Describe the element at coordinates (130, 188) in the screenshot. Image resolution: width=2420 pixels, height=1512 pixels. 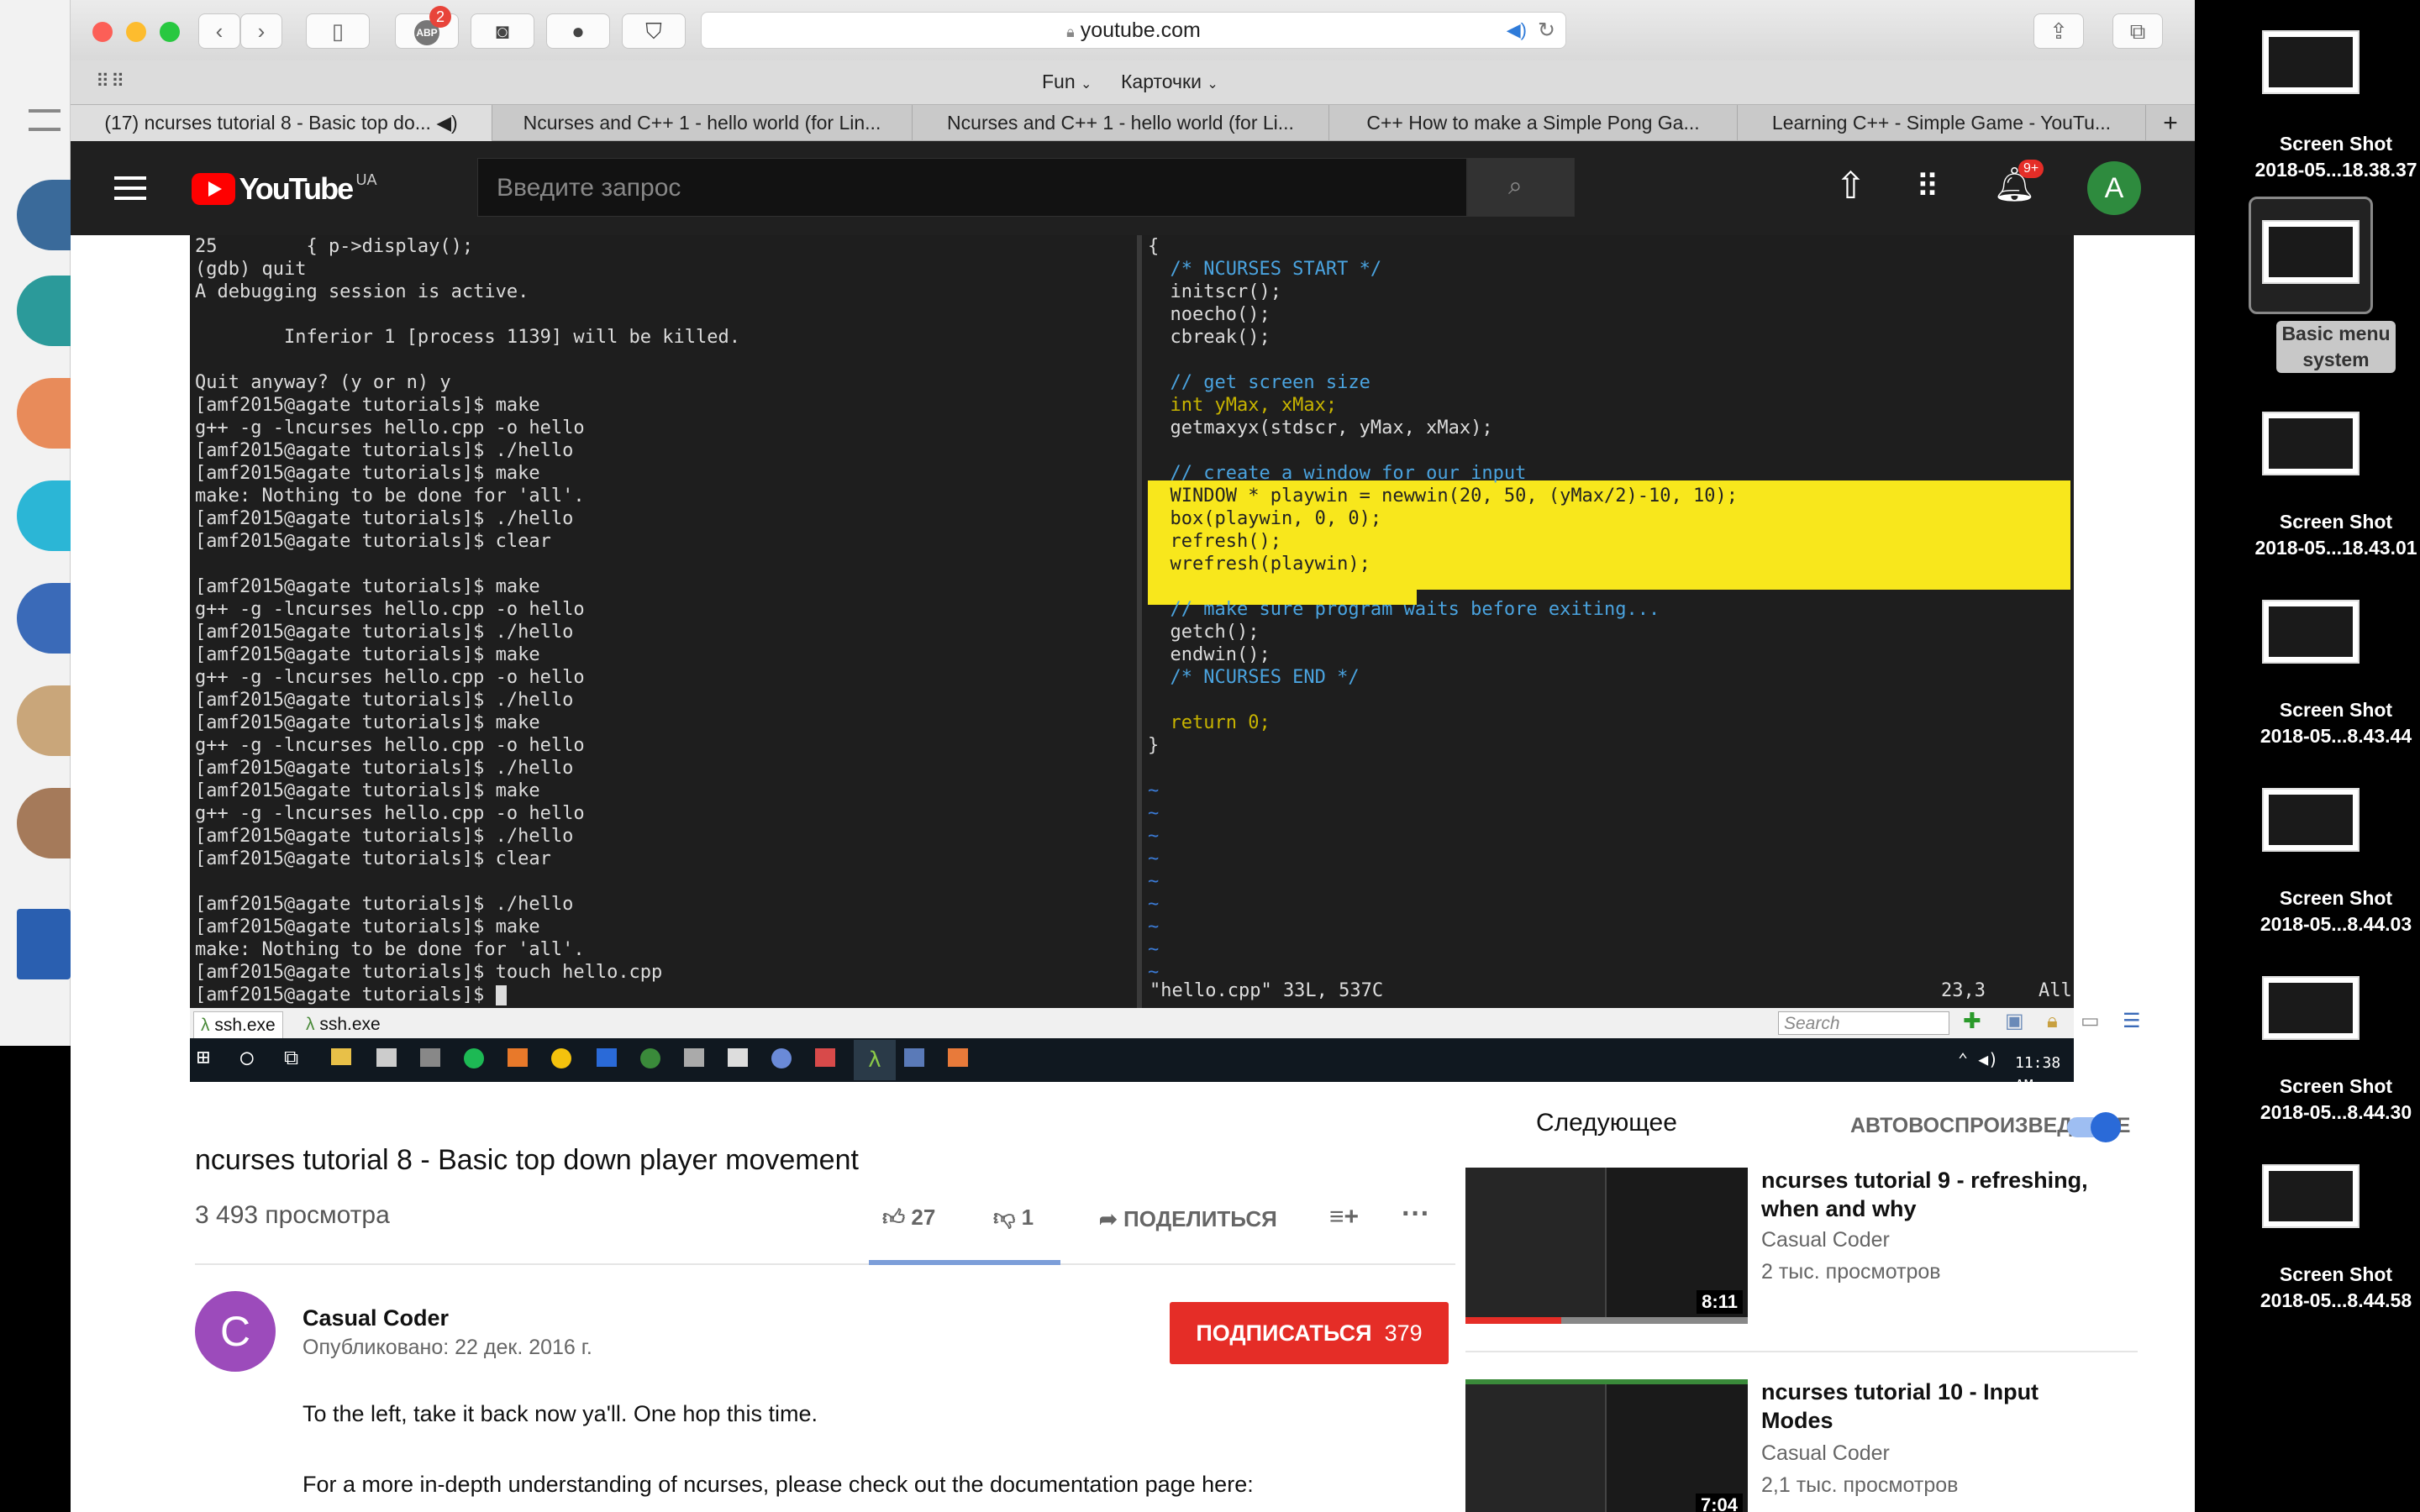
I see `menu-icon` at that location.